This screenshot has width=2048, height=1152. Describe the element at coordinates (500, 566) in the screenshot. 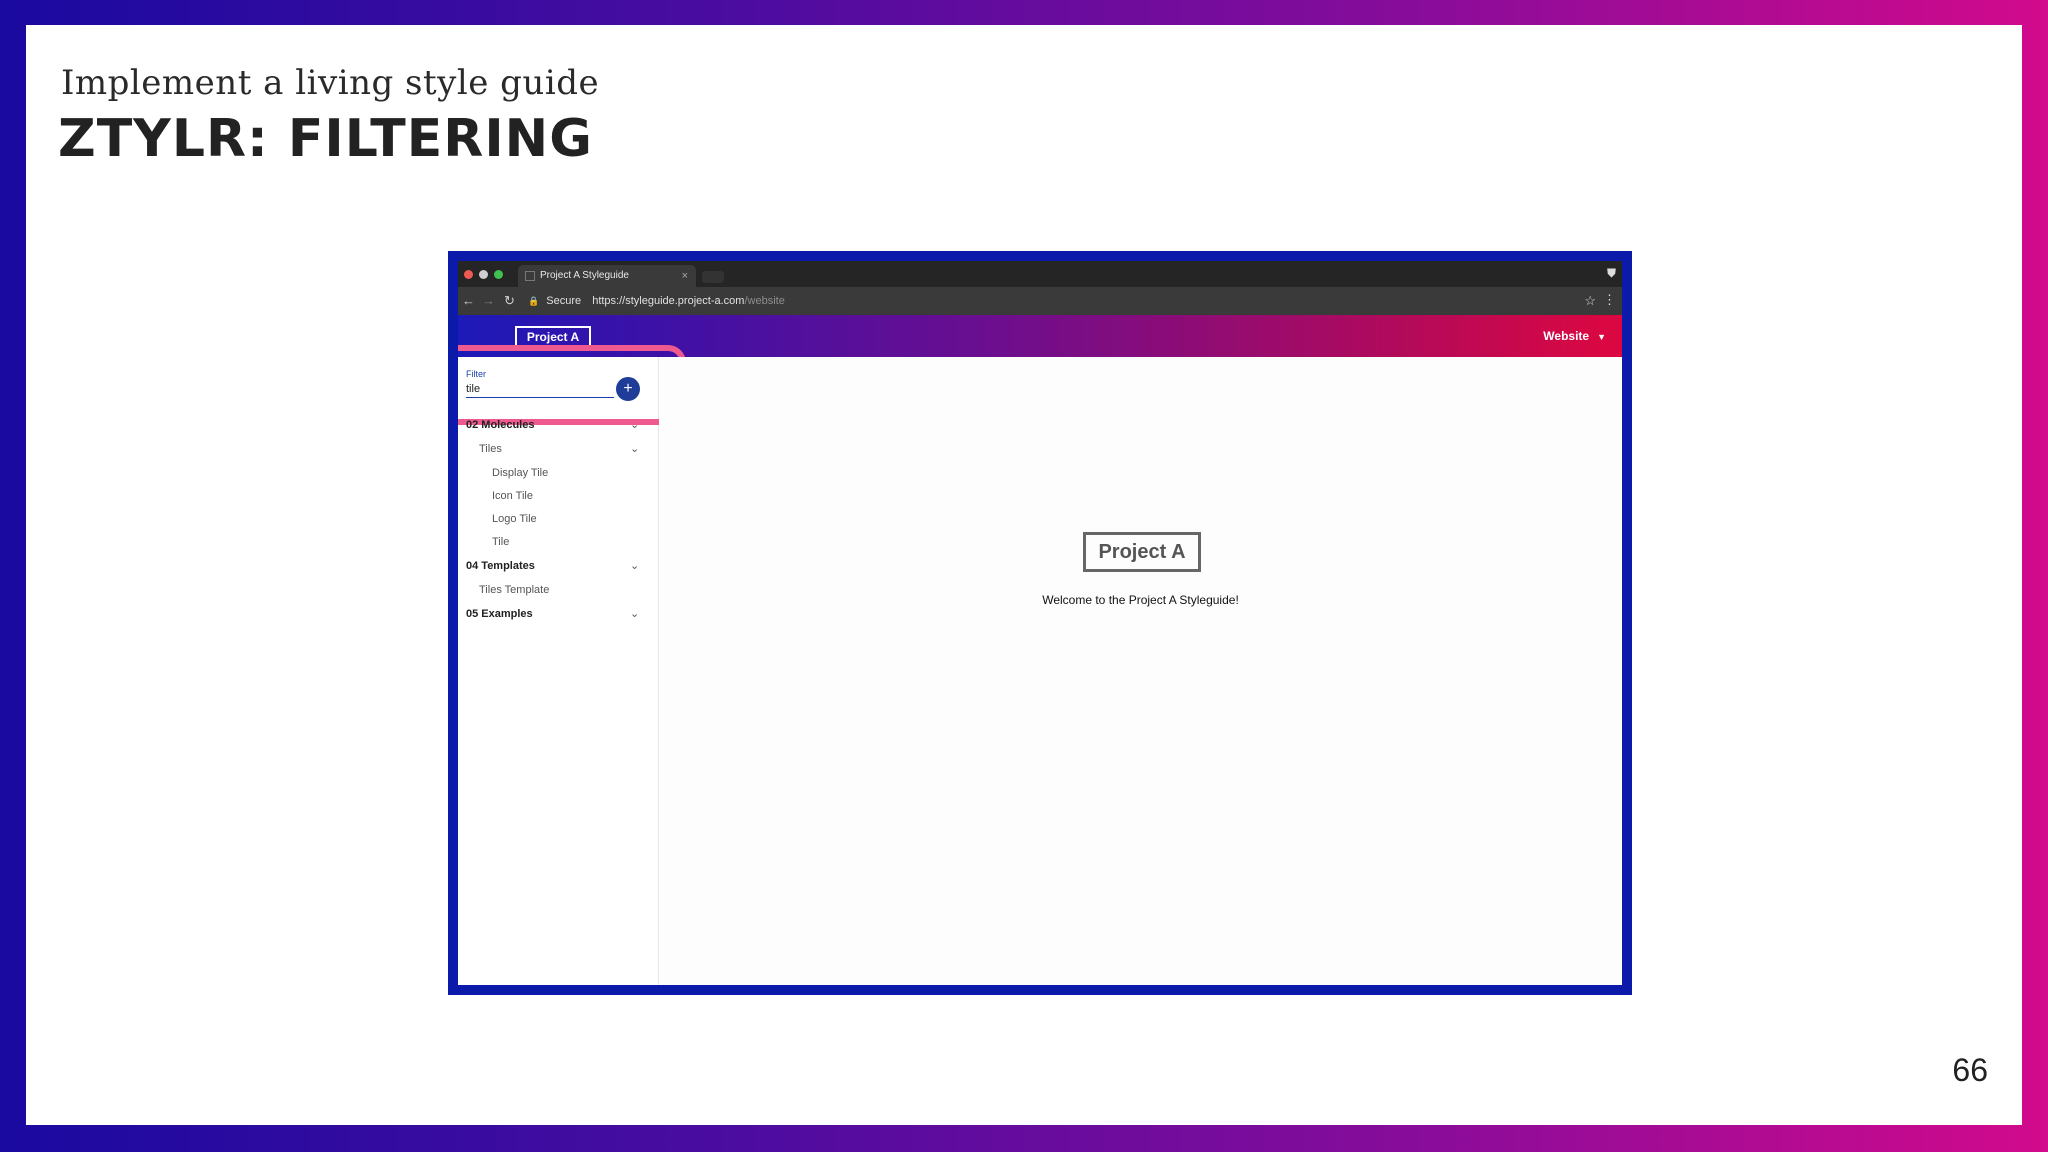

I see `sidebar-section-templates: 04 Templates` at that location.